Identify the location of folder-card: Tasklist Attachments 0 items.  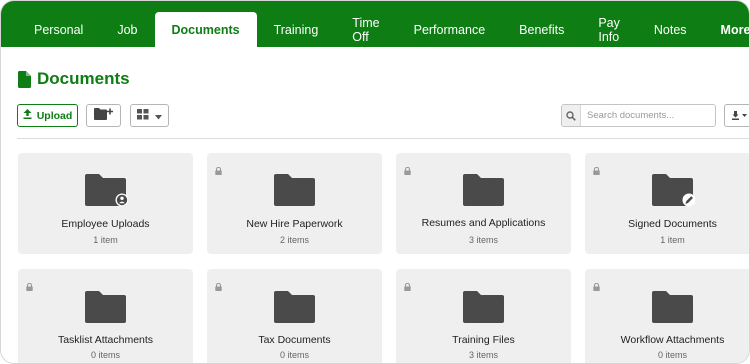
(105, 316).